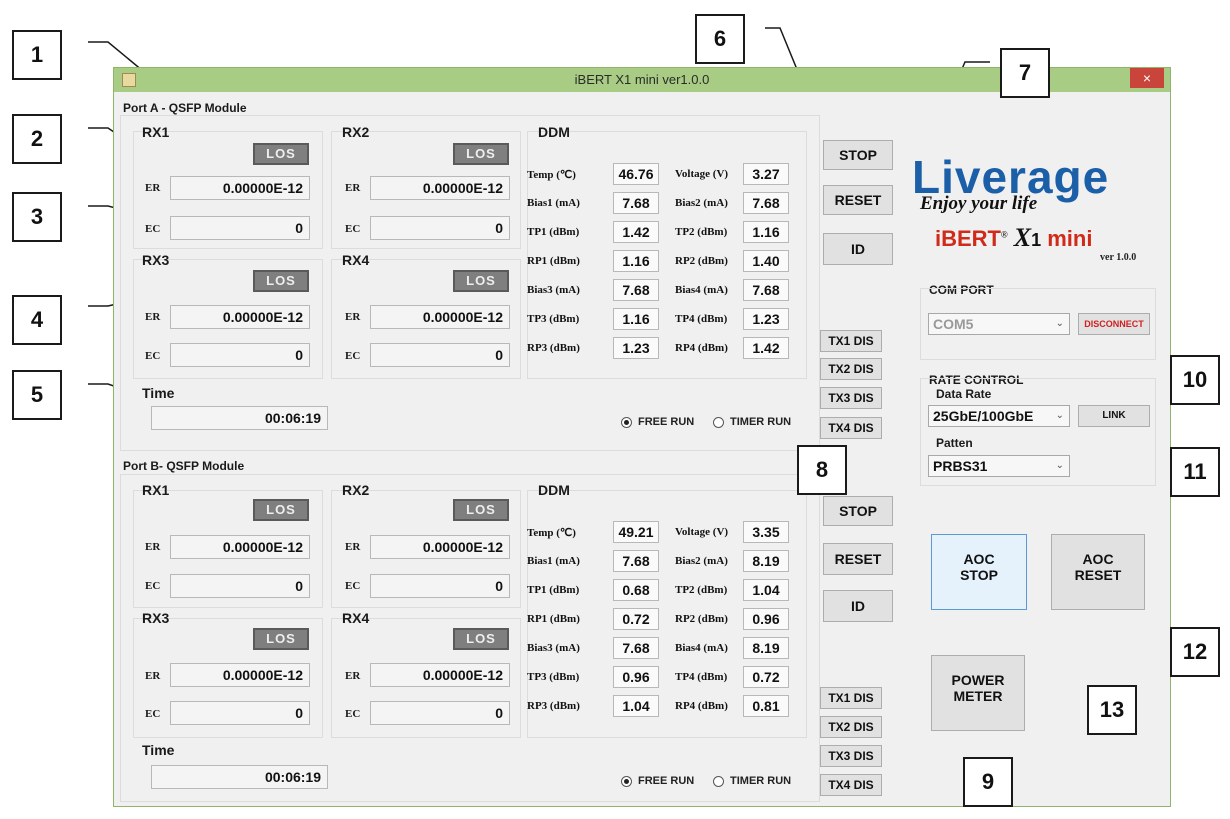 This screenshot has width=1230, height=819. I want to click on port-a-tx2-dis-button: TX2 DIS, so click(851, 369).